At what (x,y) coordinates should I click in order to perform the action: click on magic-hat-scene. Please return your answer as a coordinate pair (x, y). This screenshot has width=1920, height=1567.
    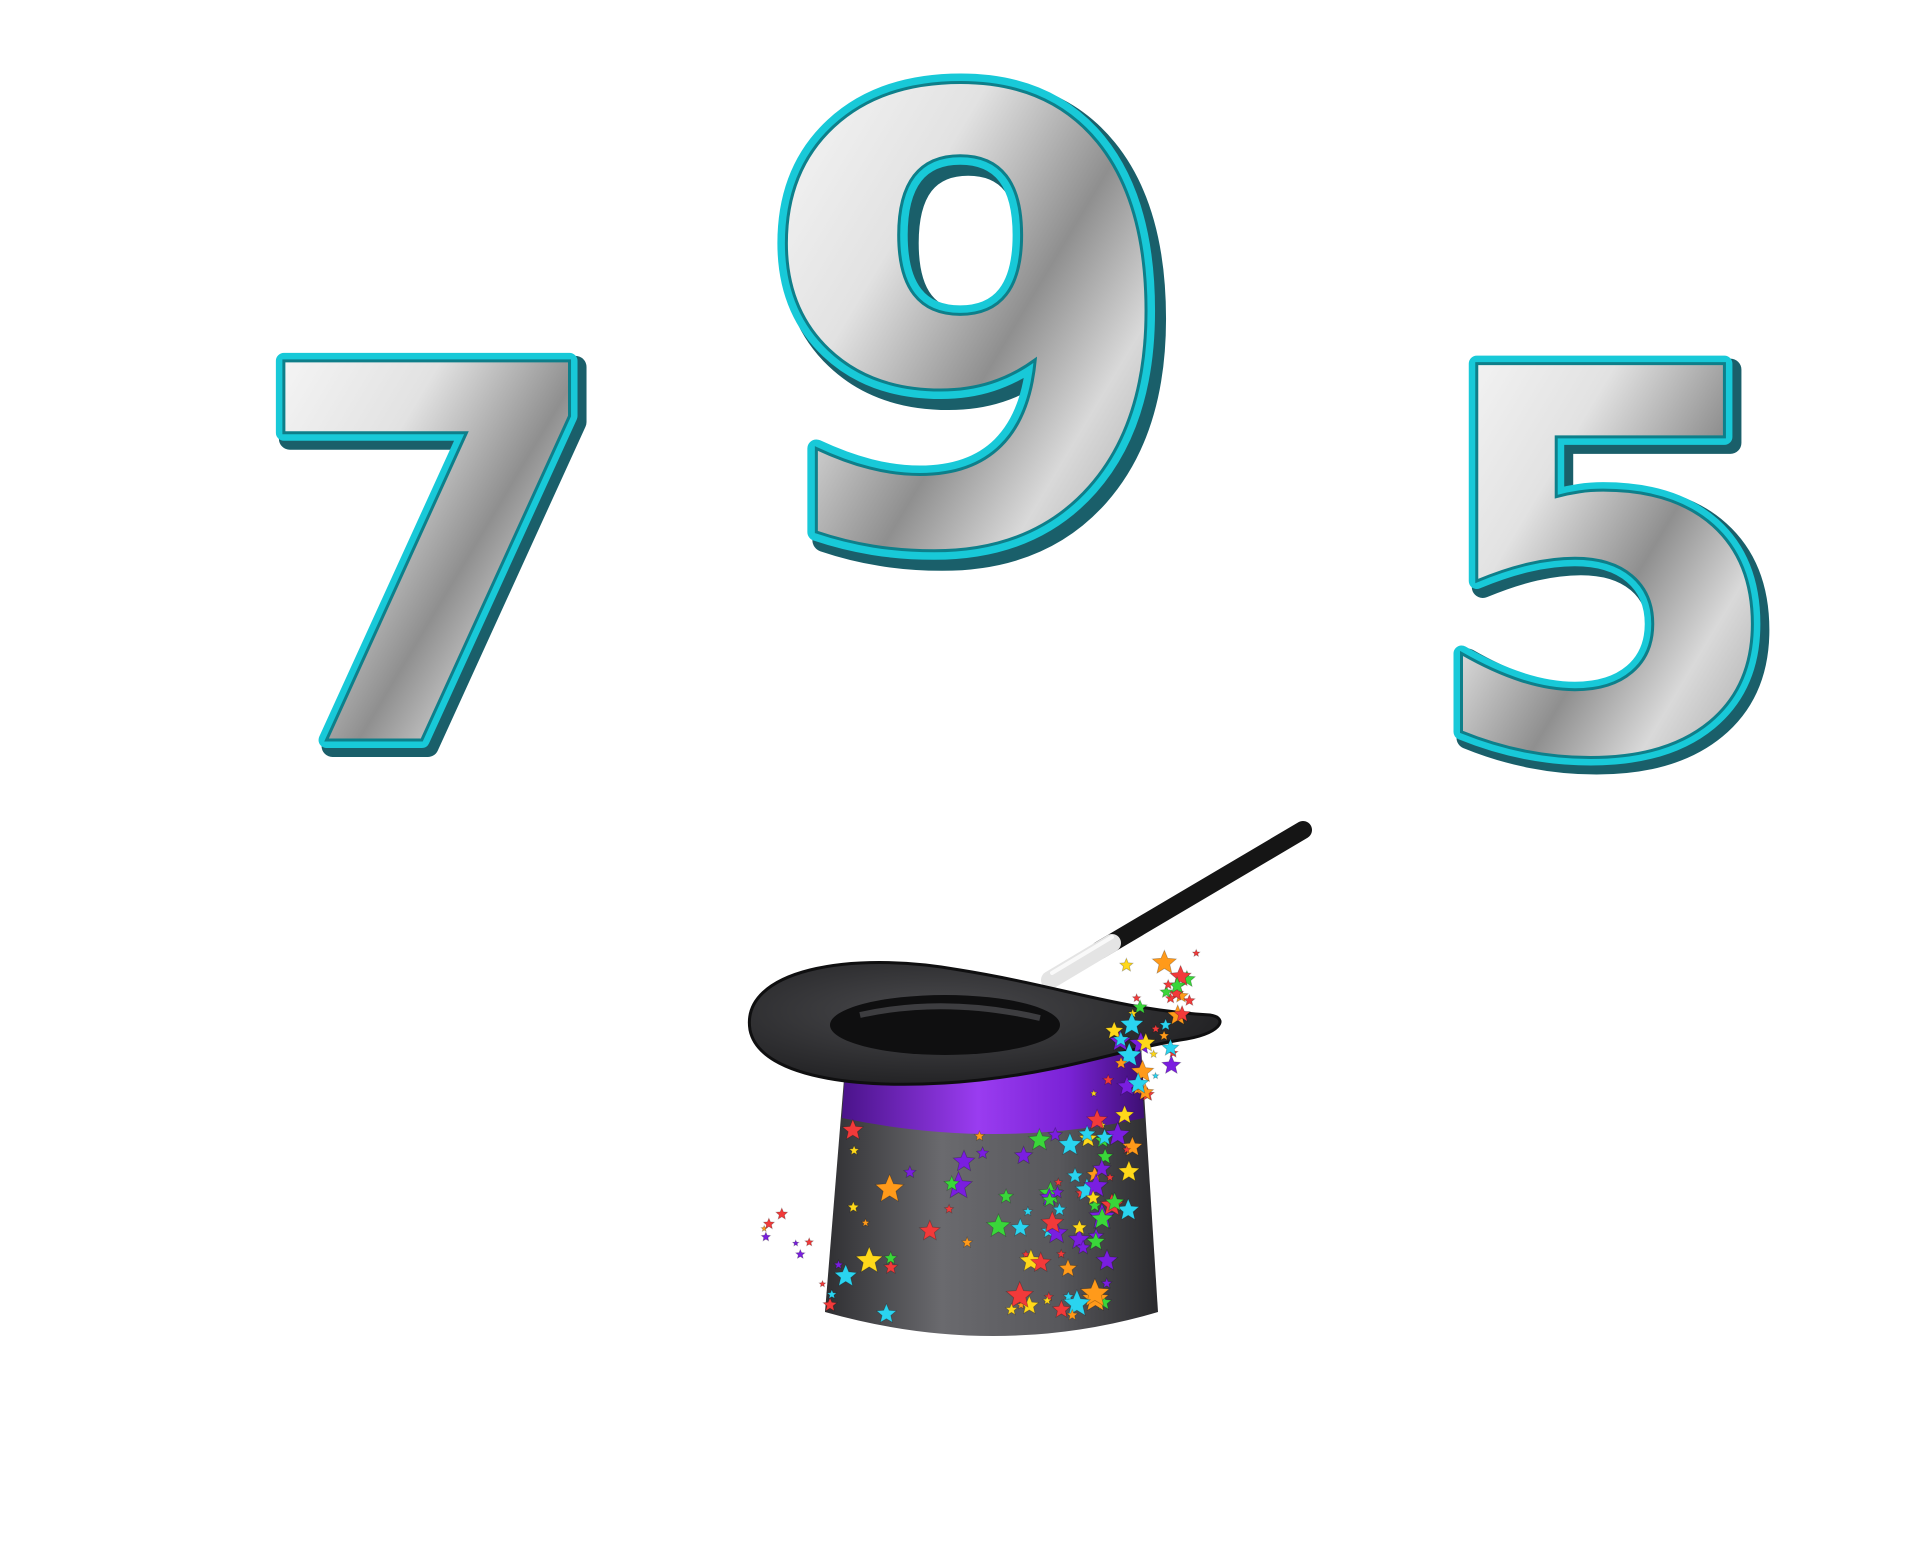
    Looking at the image, I should click on (1030, 1110).